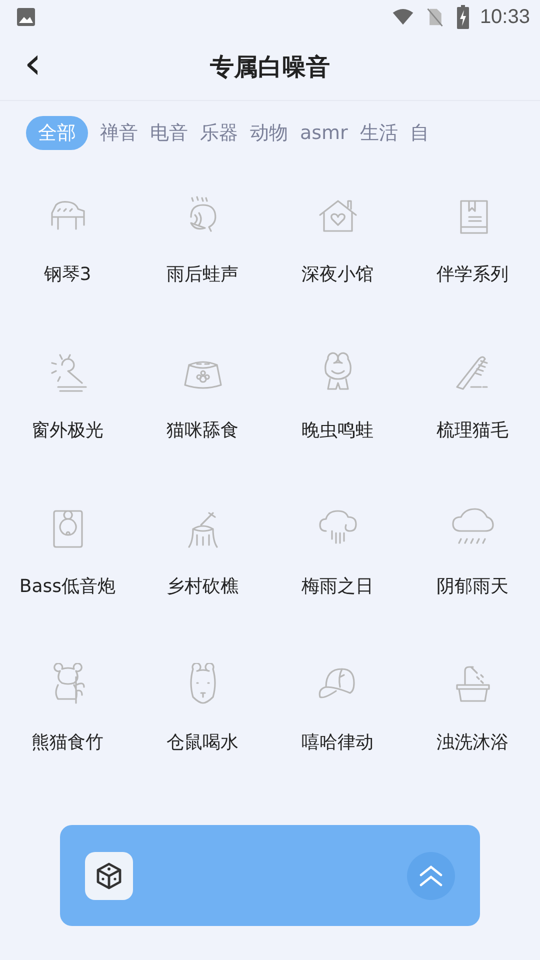 The image size is (540, 960). What do you see at coordinates (33, 64) in the screenshot?
I see `back-button: ‹` at bounding box center [33, 64].